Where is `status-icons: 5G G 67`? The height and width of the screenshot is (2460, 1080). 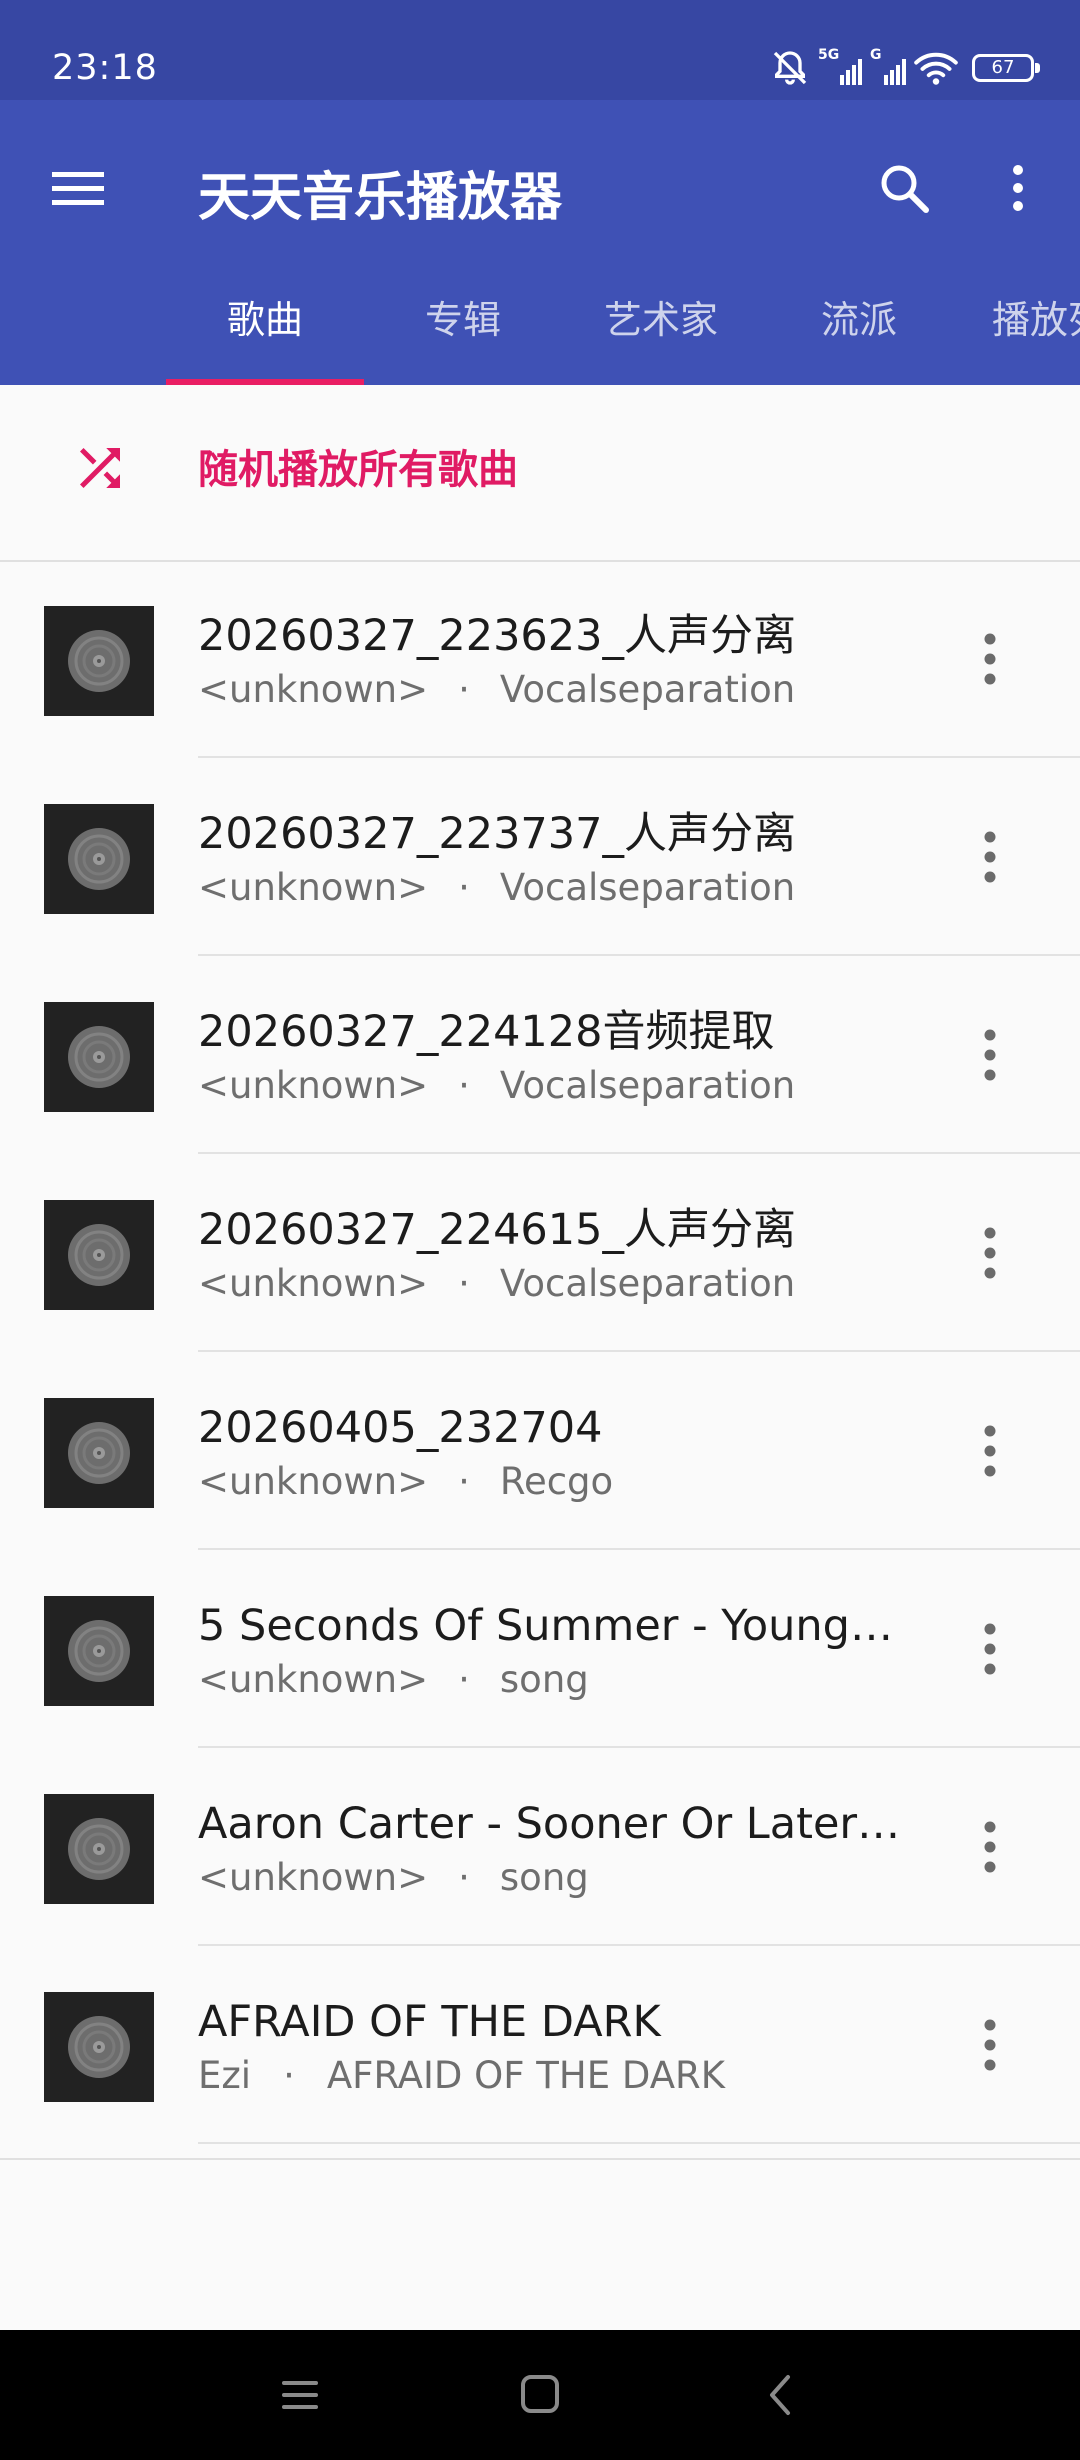
status-icons: 5G G 67 is located at coordinates (905, 68).